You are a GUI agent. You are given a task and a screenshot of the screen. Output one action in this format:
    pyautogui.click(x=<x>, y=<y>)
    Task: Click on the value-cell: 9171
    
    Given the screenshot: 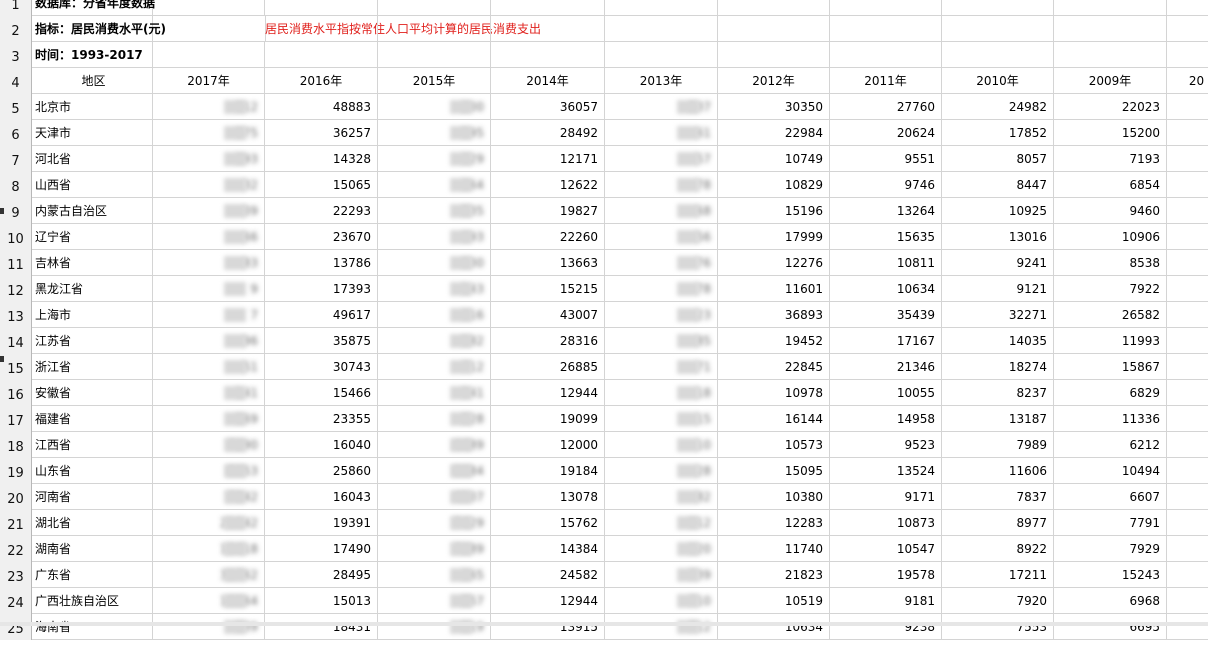 What is the action you would take?
    pyautogui.click(x=886, y=497)
    